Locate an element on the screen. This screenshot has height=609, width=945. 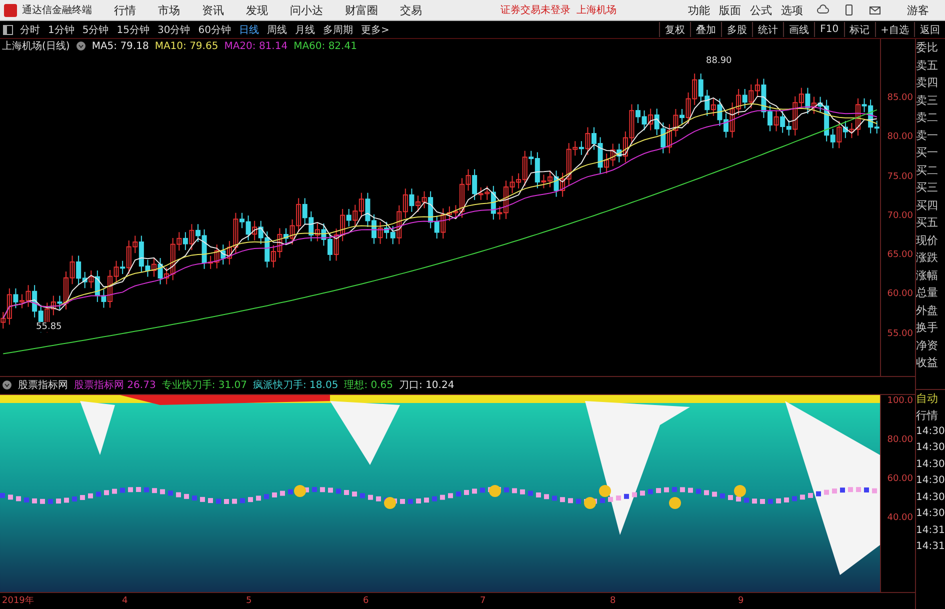
price-axis-label: 70.00 is located at coordinates (900, 216).